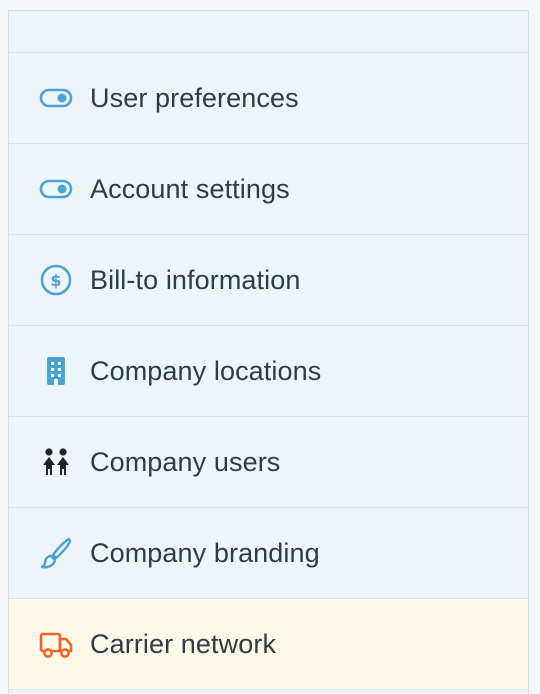 Image resolution: width=540 pixels, height=694 pixels. I want to click on building-icon, so click(56, 371).